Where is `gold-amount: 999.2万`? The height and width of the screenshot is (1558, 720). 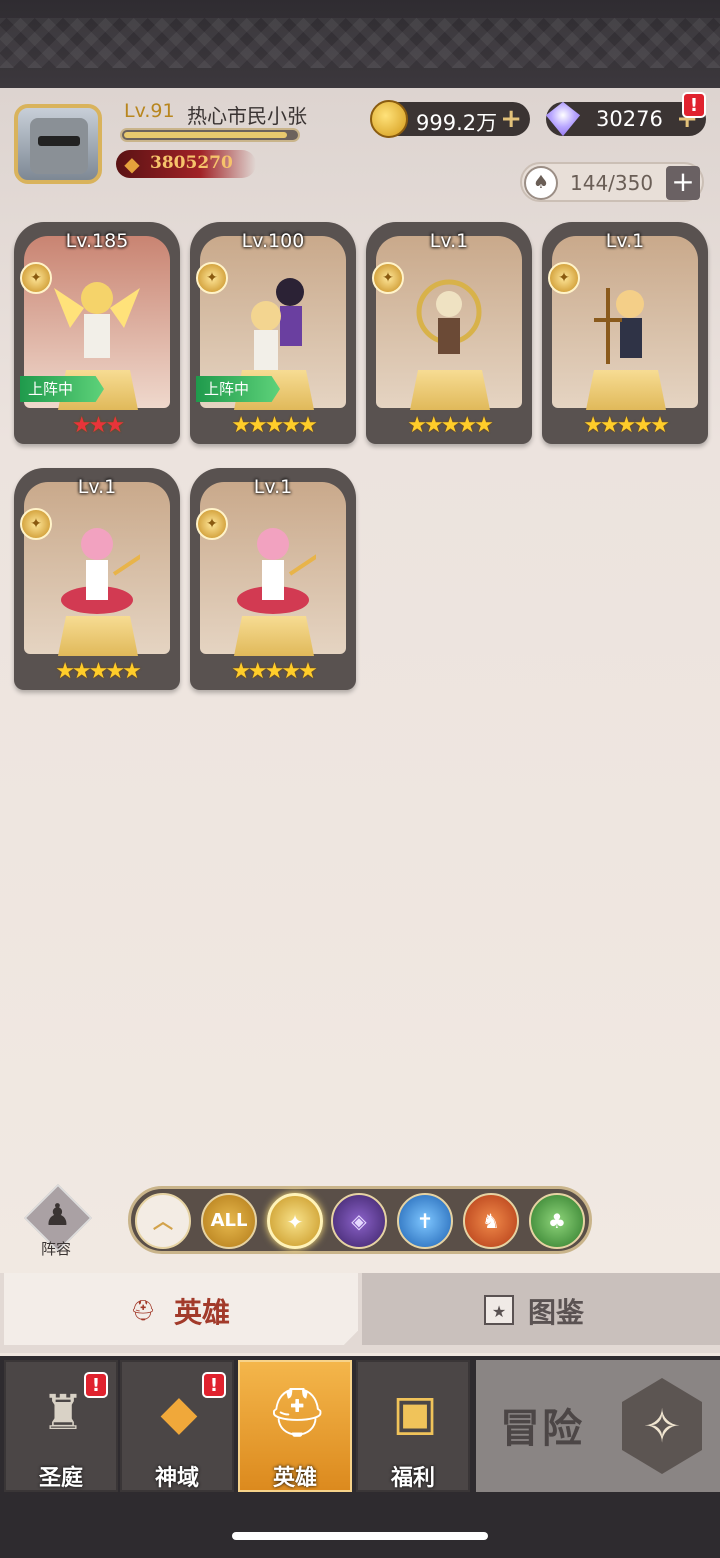 gold-amount: 999.2万 is located at coordinates (457, 123).